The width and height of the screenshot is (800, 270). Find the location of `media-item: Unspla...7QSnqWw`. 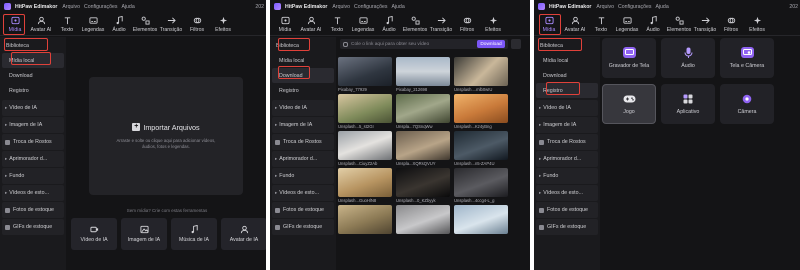

media-item: Unspla...7QSnqWw is located at coordinates (423, 112).